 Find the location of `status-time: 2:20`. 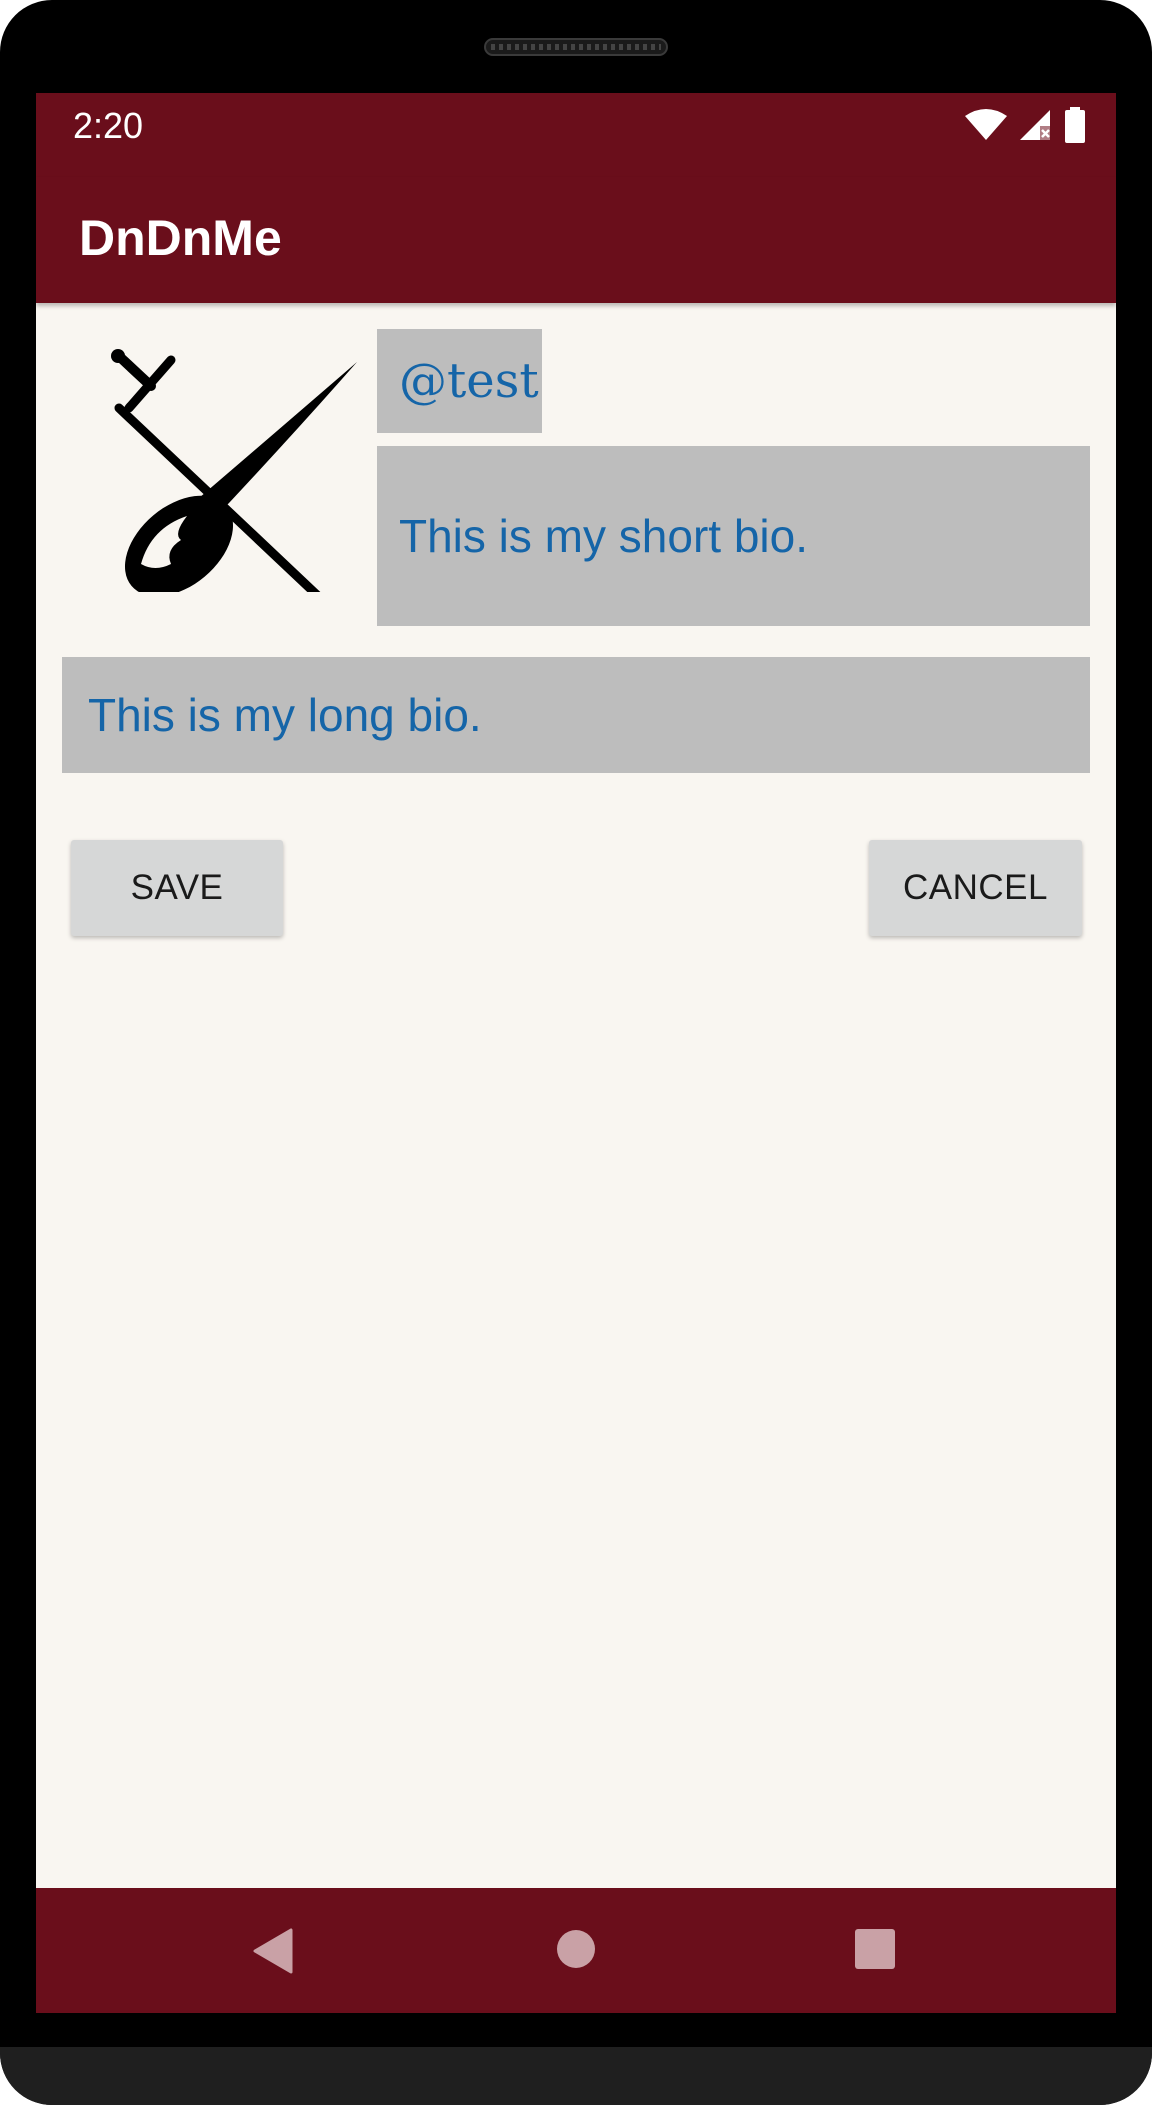

status-time: 2:20 is located at coordinates (108, 125).